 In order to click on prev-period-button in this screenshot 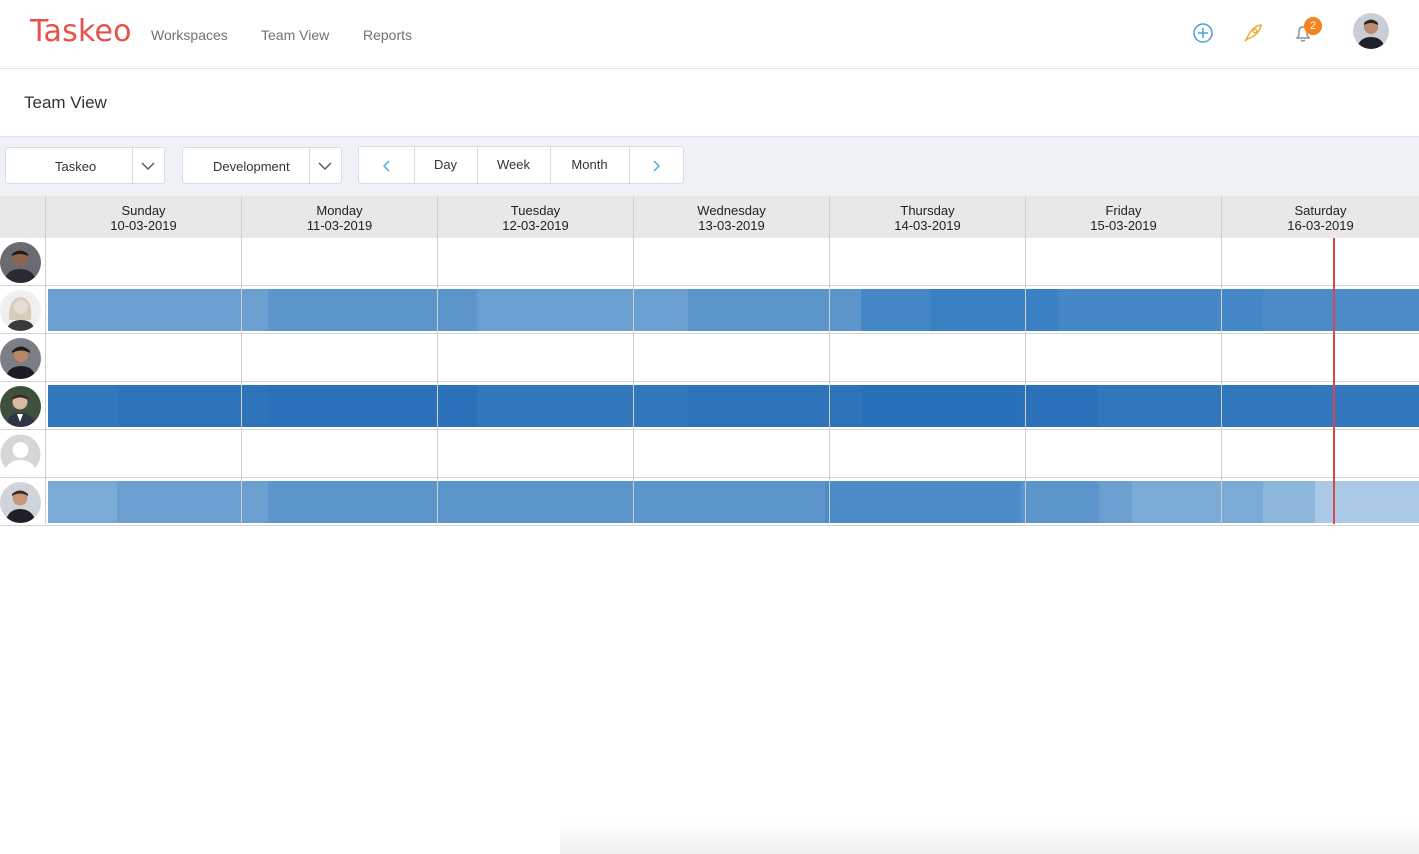, I will do `click(387, 165)`.